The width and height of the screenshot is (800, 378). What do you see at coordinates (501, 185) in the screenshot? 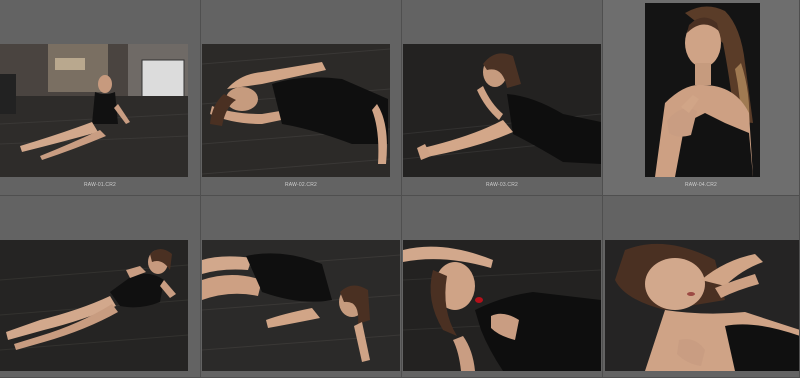
I see `thumbnail-filename: RAW-03.CR2` at bounding box center [501, 185].